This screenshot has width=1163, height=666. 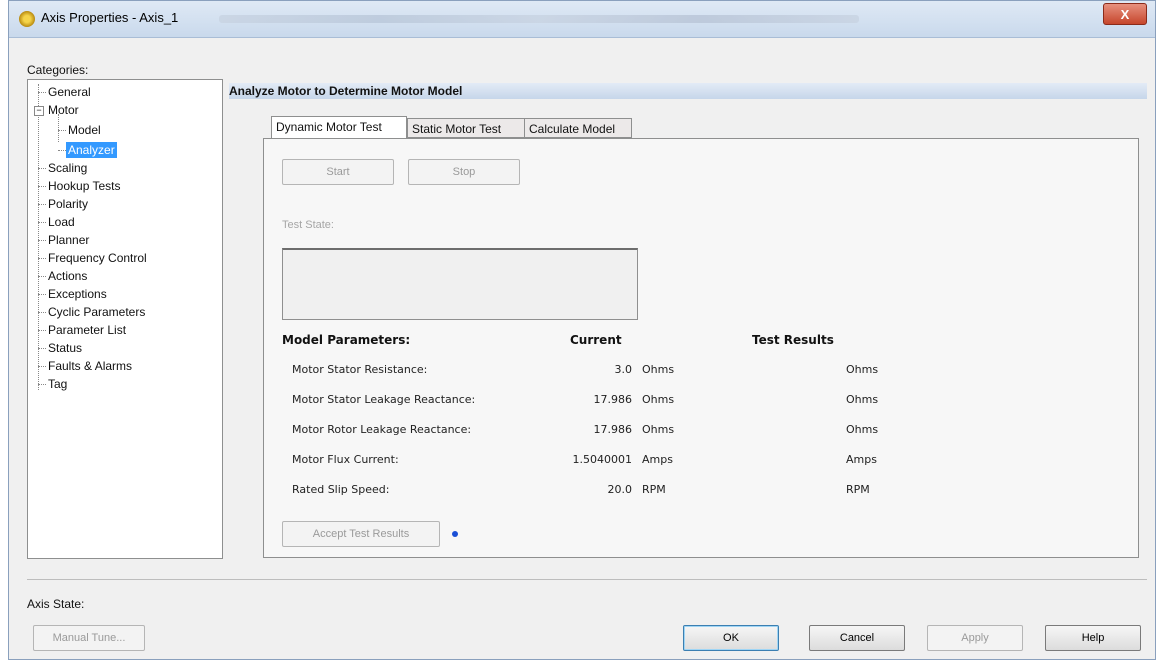 I want to click on tree-item-scaling: Scaling, so click(x=67, y=168).